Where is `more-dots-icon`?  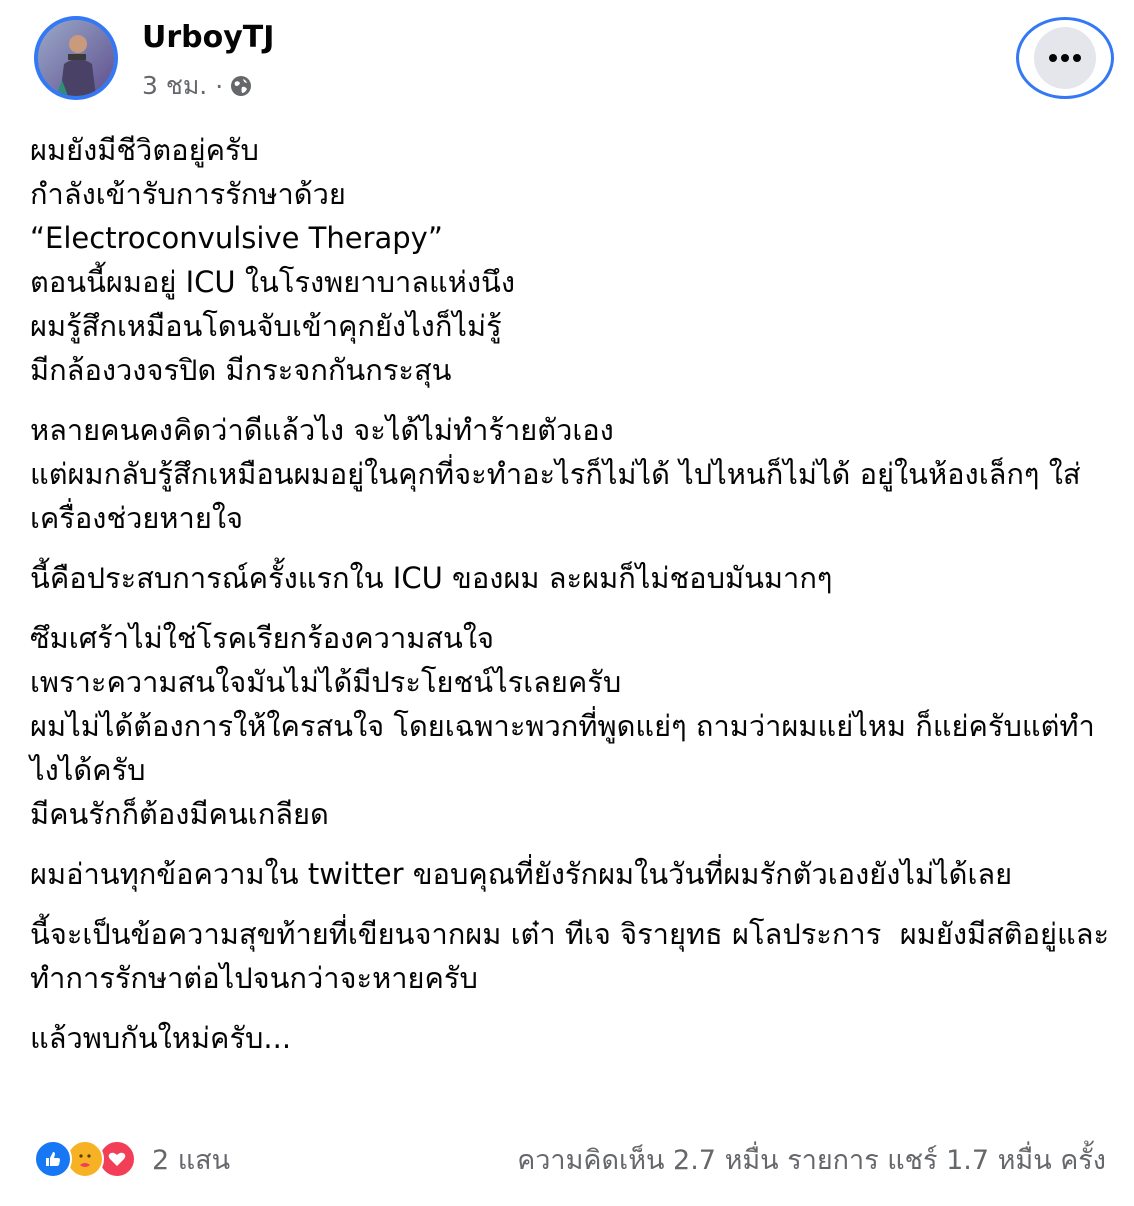 more-dots-icon is located at coordinates (1065, 58).